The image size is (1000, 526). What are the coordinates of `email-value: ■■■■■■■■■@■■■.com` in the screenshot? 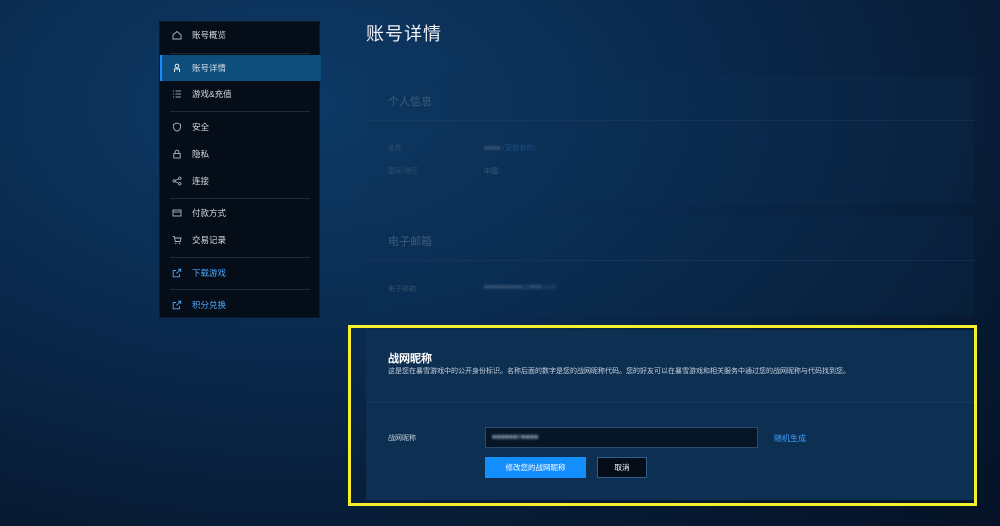 It's located at (521, 287).